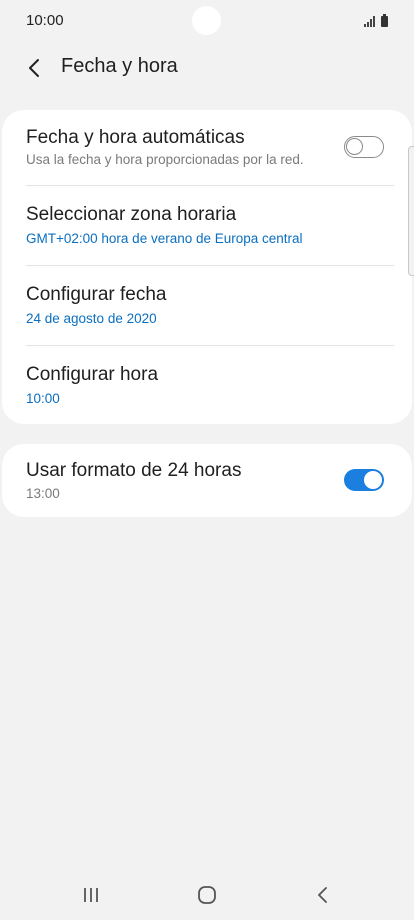 This screenshot has width=414, height=920. What do you see at coordinates (369, 21) in the screenshot?
I see `signal-icon` at bounding box center [369, 21].